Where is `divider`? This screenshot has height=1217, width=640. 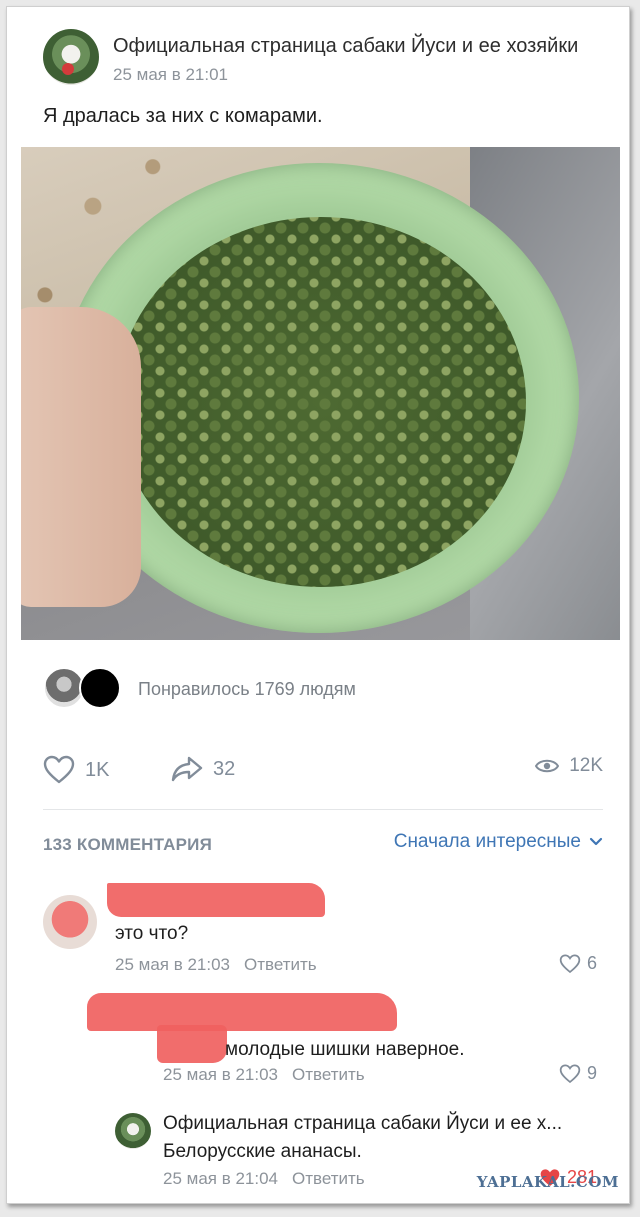
divider is located at coordinates (323, 809).